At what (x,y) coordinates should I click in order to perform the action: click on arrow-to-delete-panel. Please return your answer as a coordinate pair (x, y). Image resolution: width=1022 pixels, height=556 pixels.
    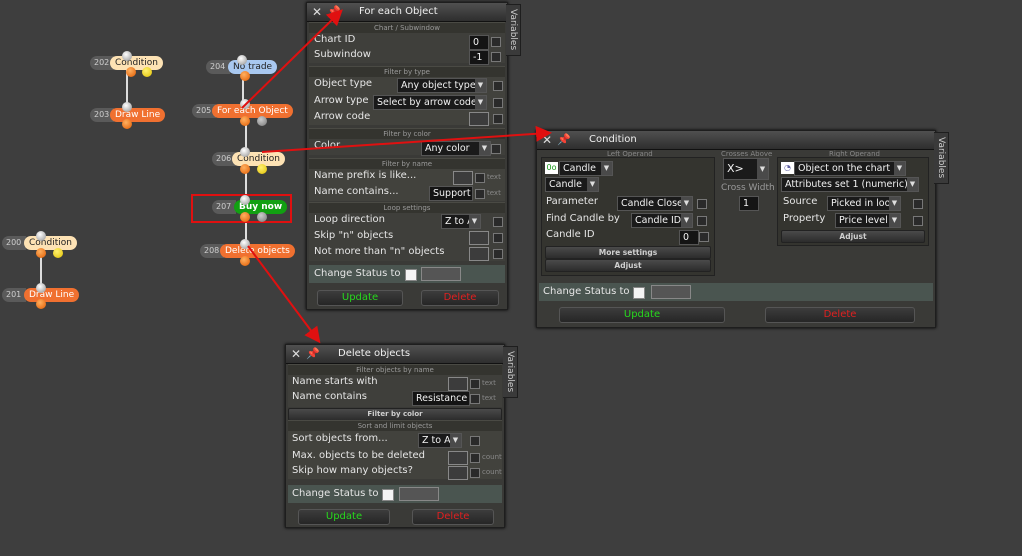
    Looking at the image, I should click on (284, 294).